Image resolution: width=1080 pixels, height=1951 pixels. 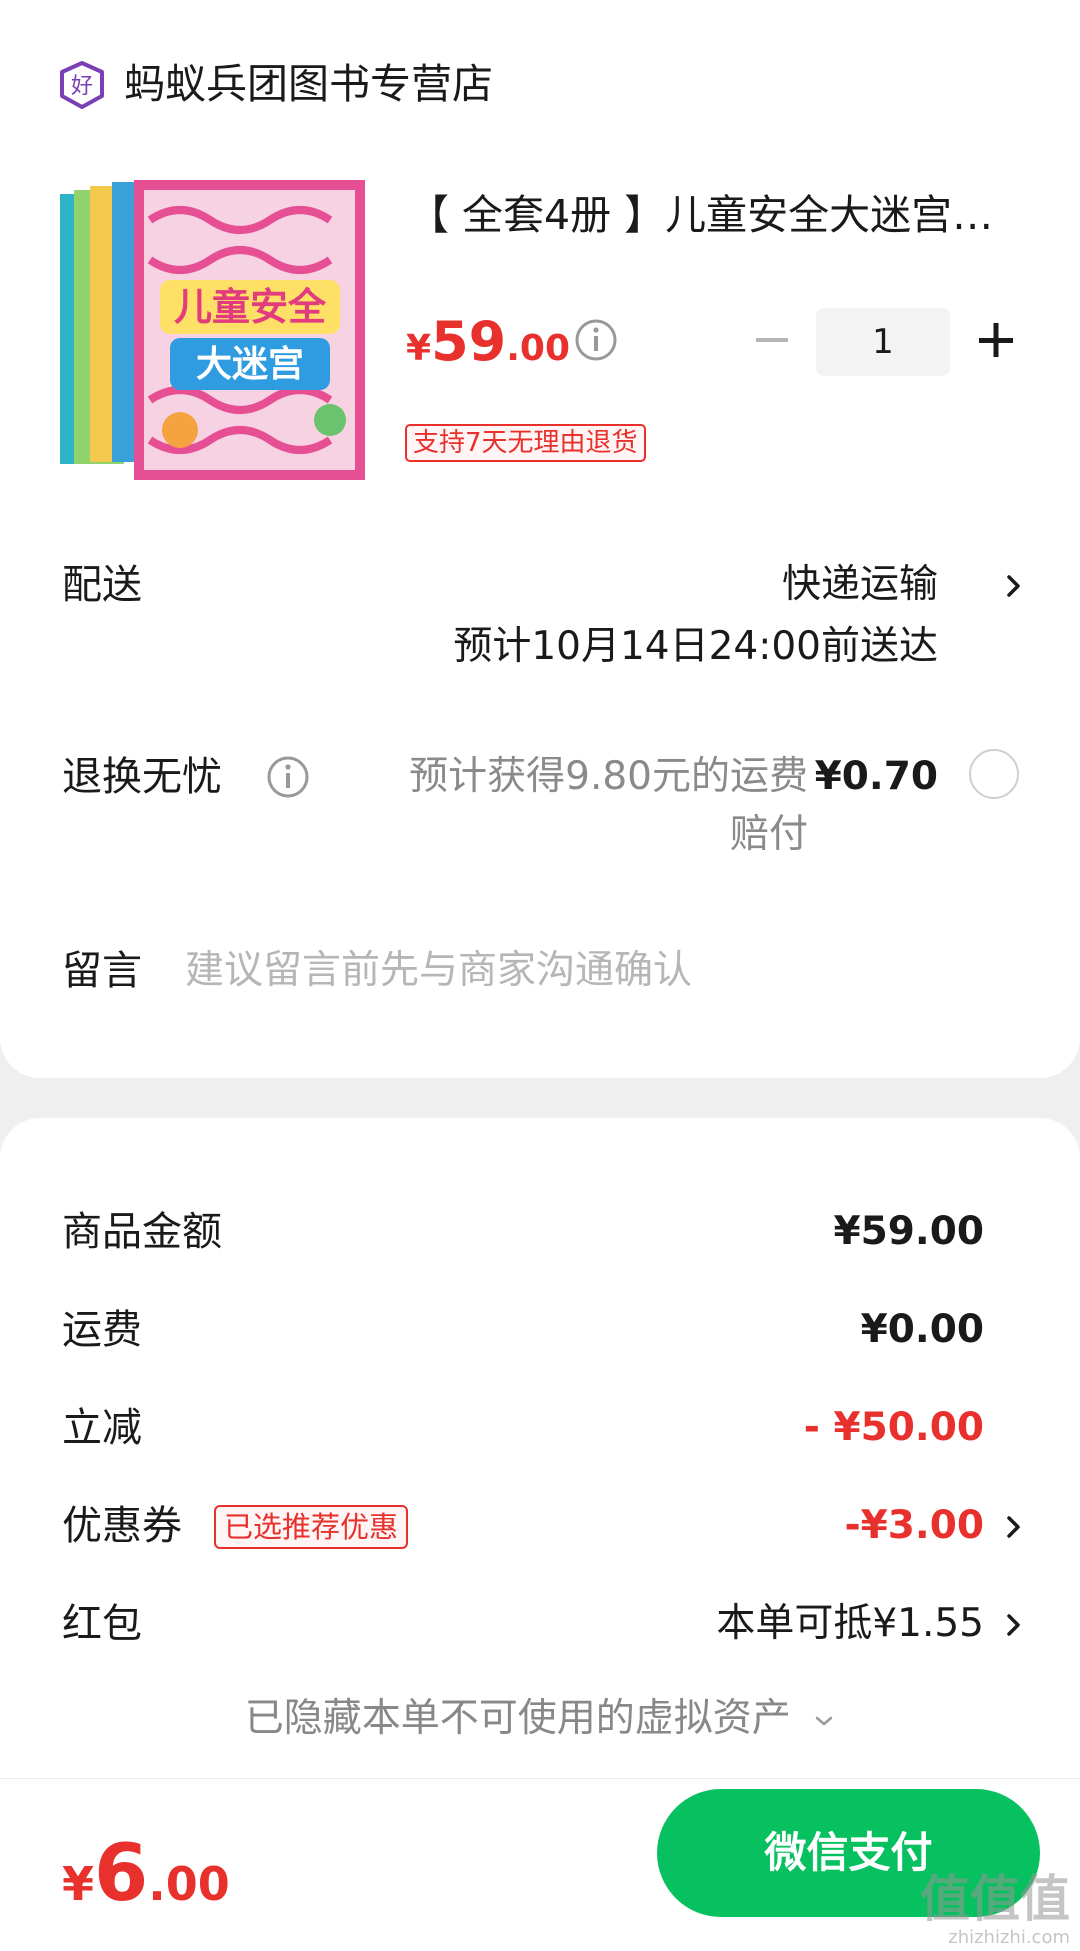 I want to click on hidden-assets-toggle: 已隐藏本单不可使用的虚拟资产, so click(x=540, y=1719).